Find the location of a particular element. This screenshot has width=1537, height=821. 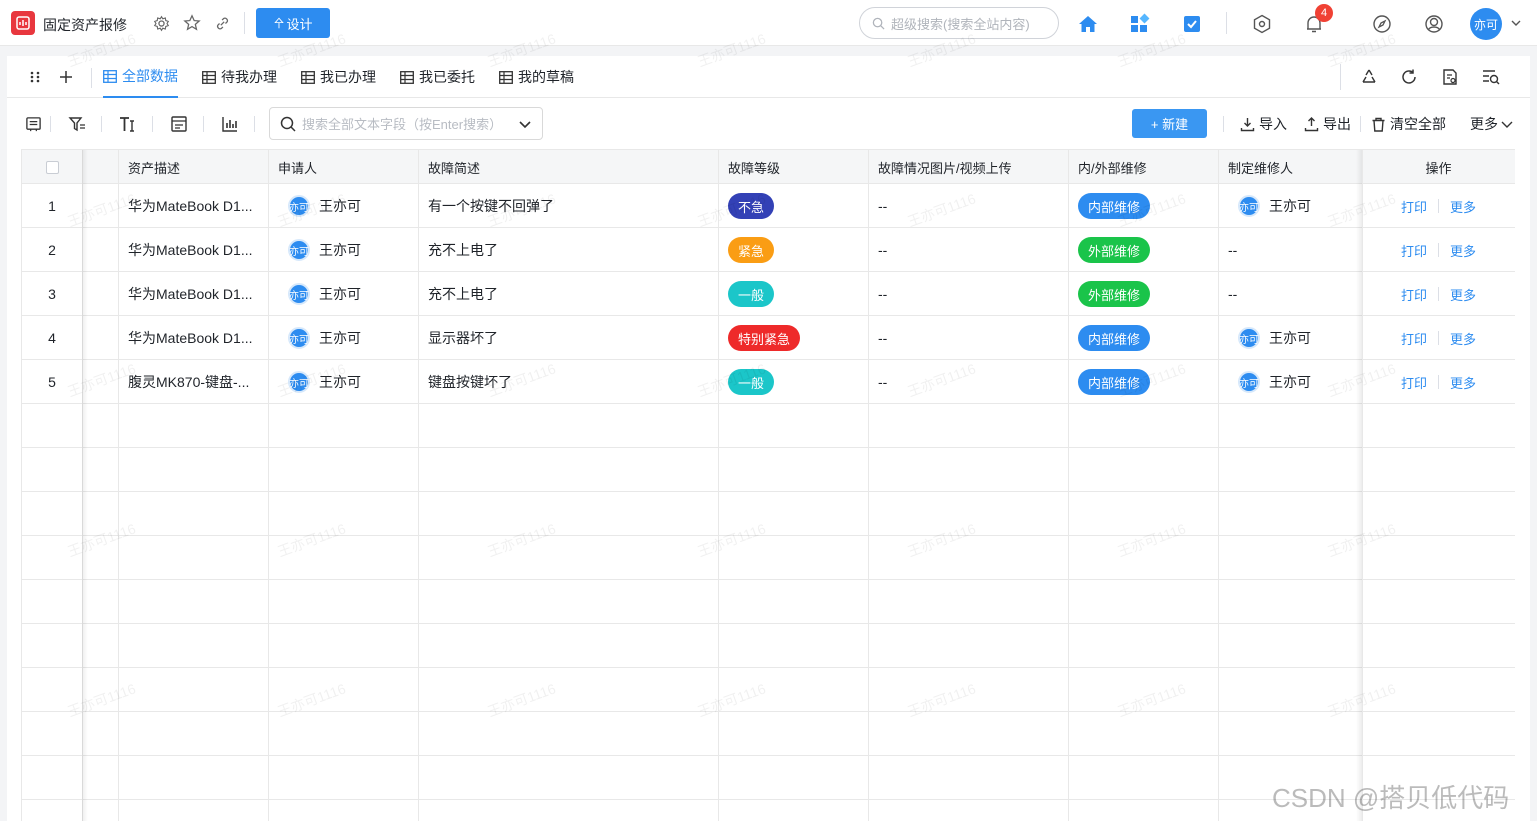

compass-icon is located at coordinates (1382, 24).